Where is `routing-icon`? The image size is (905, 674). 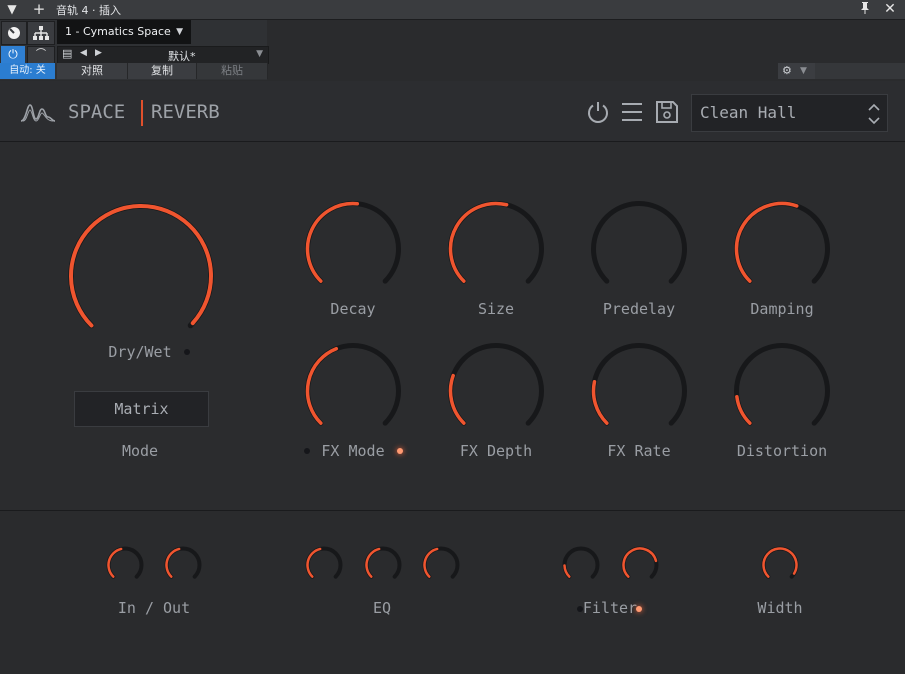
routing-icon is located at coordinates (41, 33).